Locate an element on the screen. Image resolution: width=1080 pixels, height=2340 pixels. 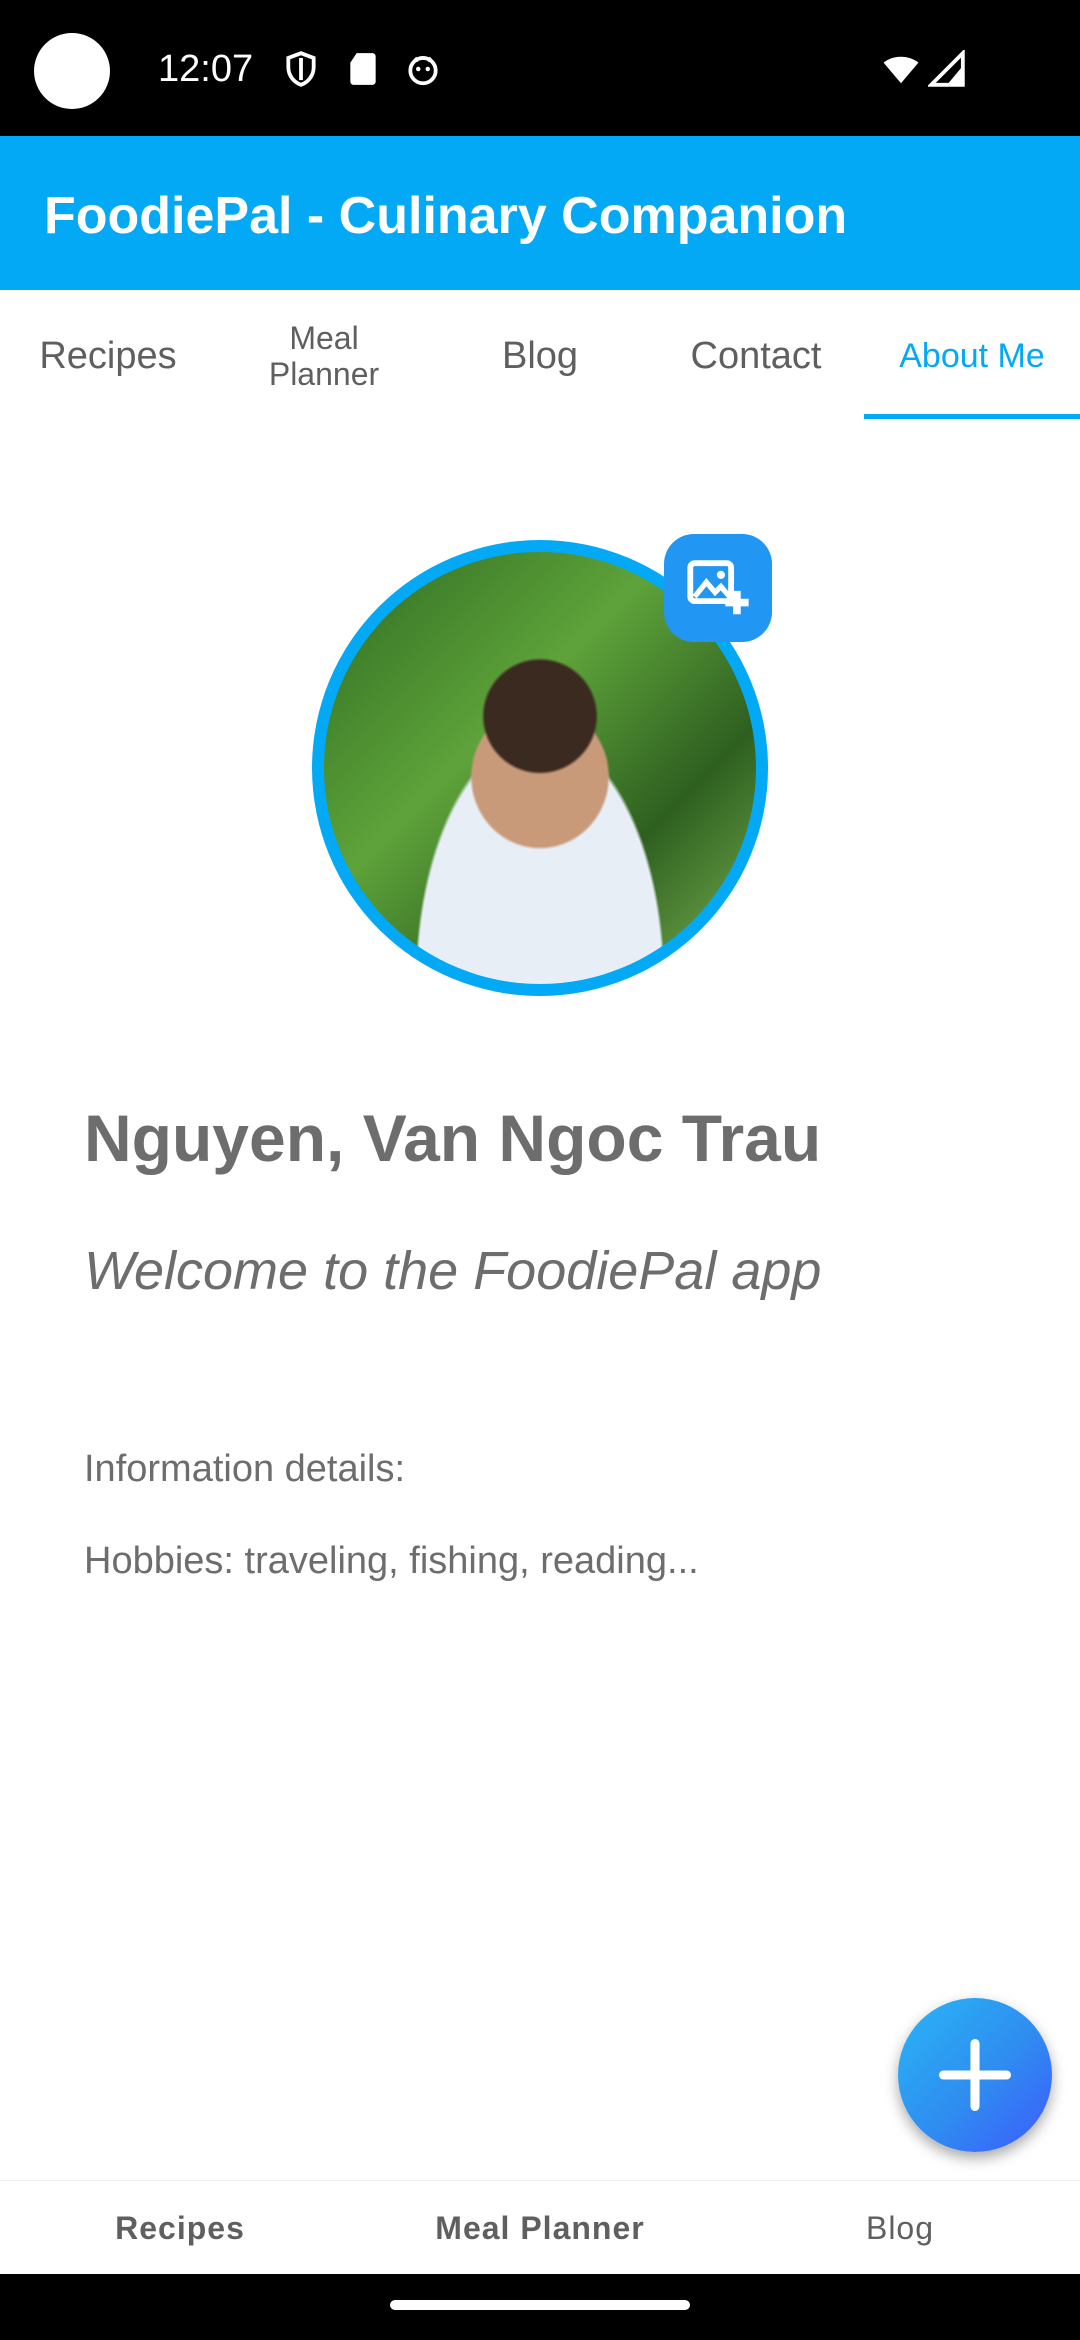
sd-card-icon is located at coordinates (363, 69).